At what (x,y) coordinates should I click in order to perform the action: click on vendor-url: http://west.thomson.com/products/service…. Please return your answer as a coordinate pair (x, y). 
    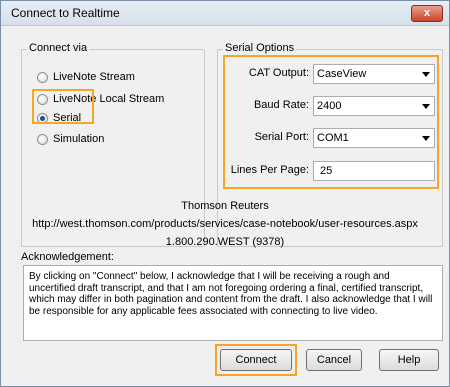
    Looking at the image, I should click on (225, 224).